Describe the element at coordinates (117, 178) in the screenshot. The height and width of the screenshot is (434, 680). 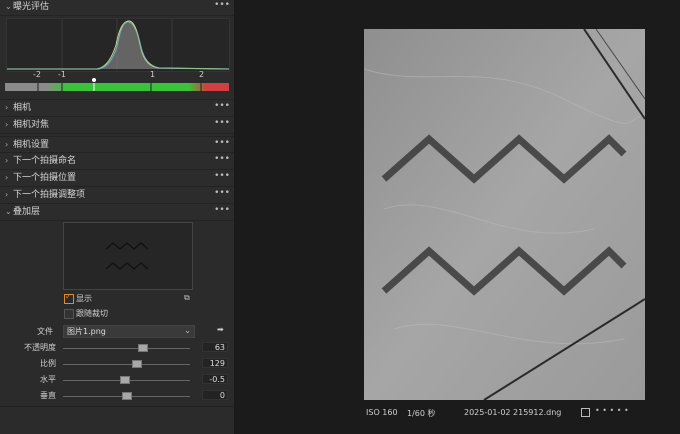
I see `section-next-capture-location: › 下一个拍摄位置 •••` at that location.